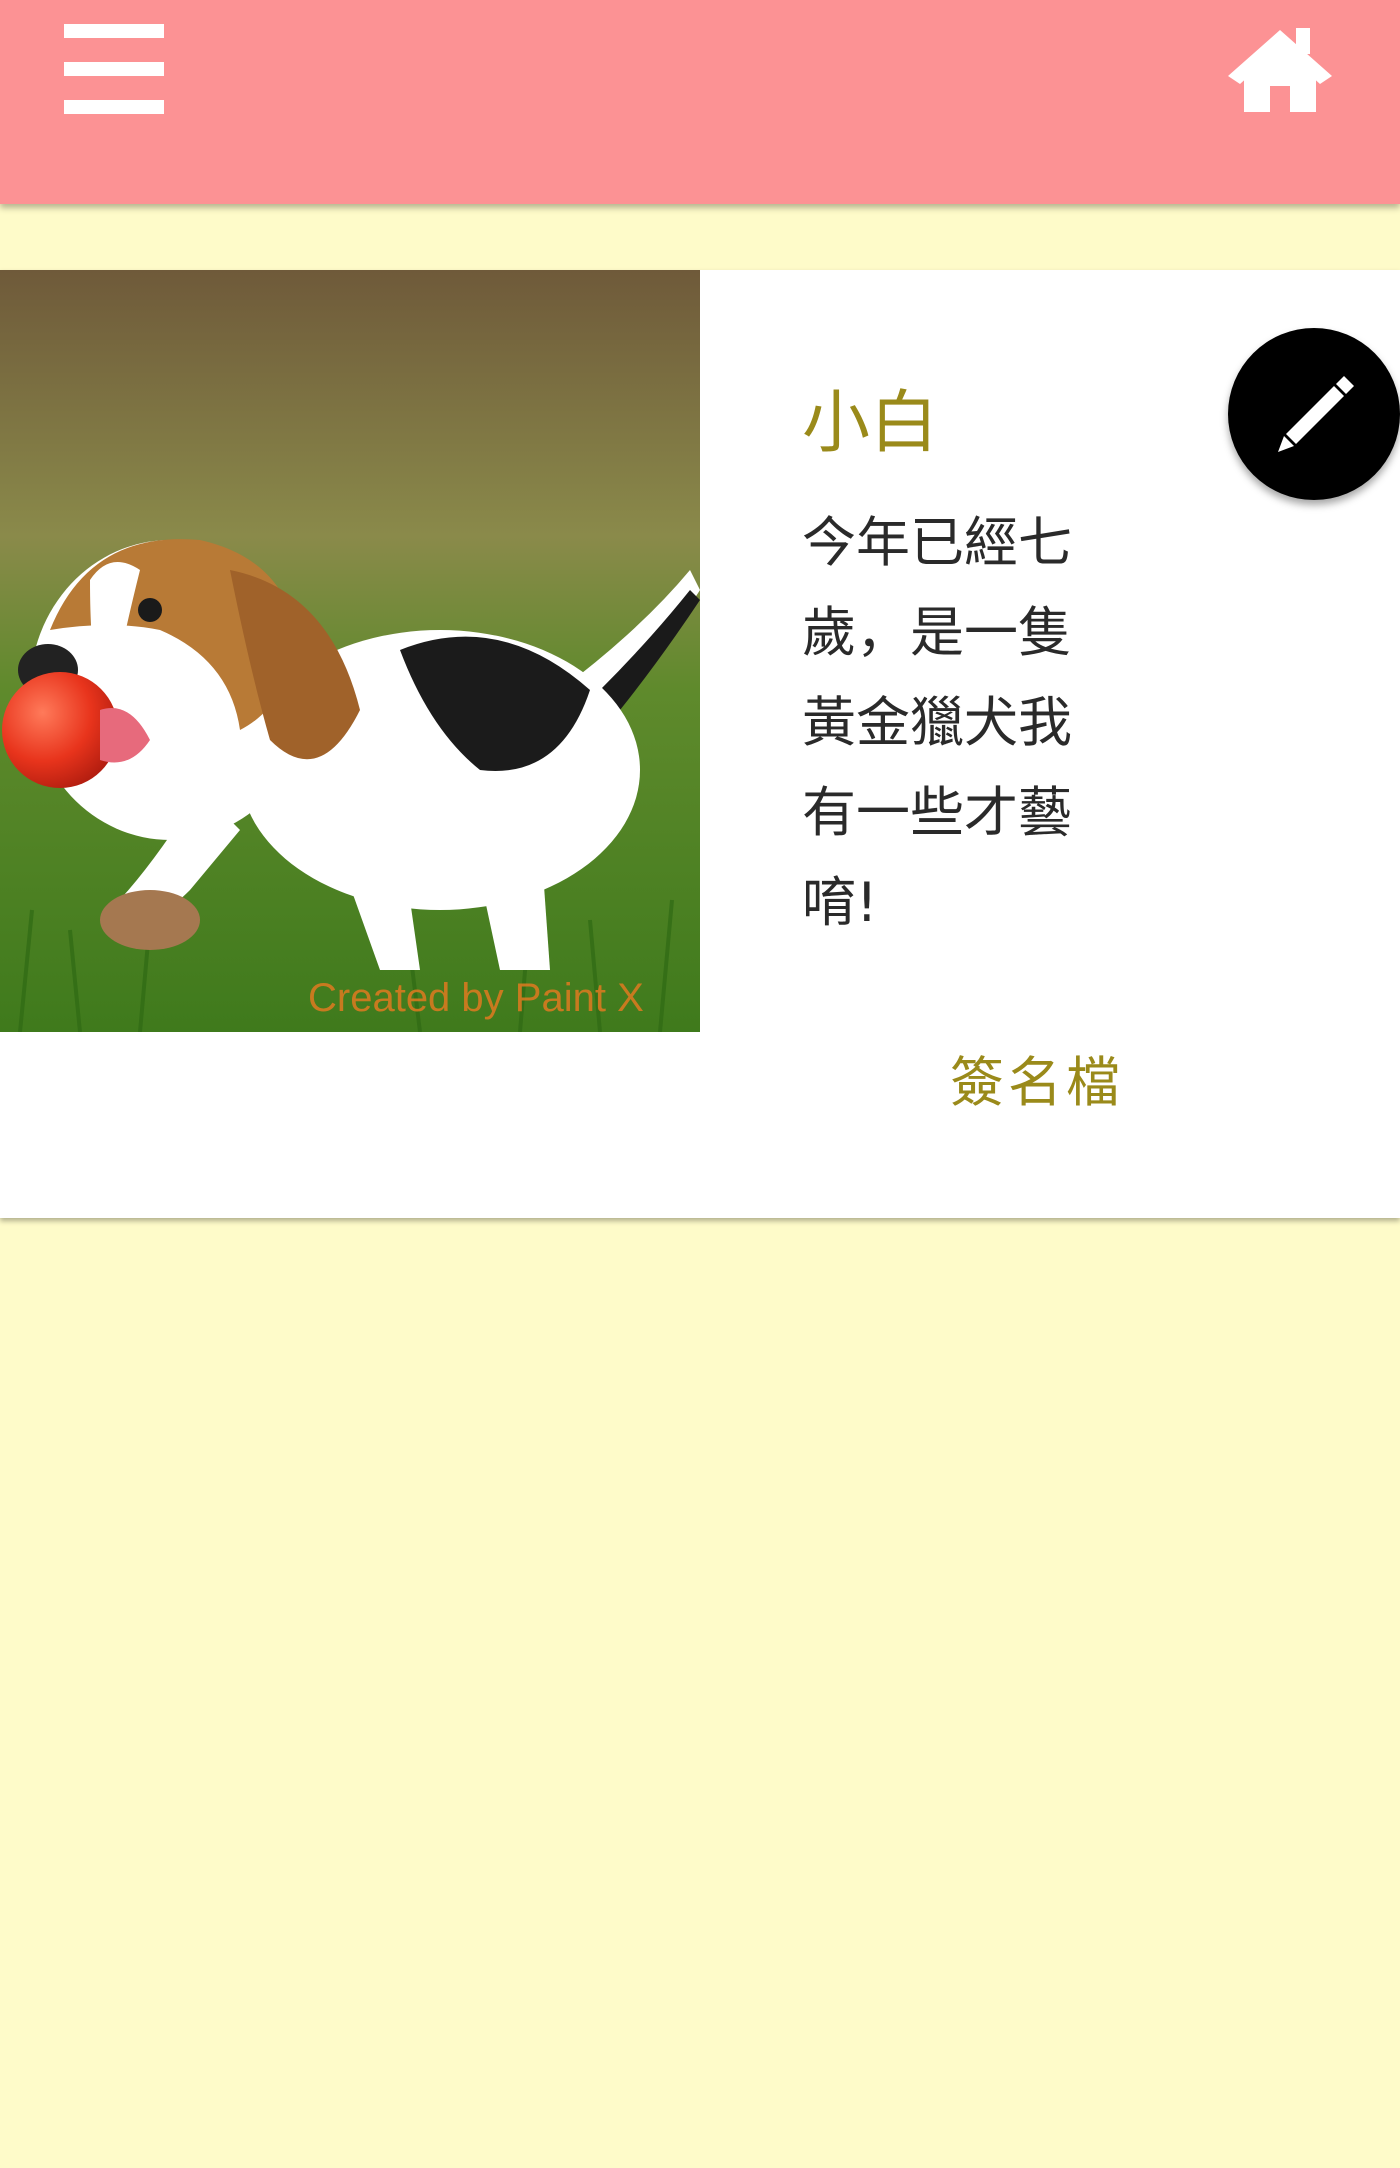  I want to click on app-bar, so click(700, 102).